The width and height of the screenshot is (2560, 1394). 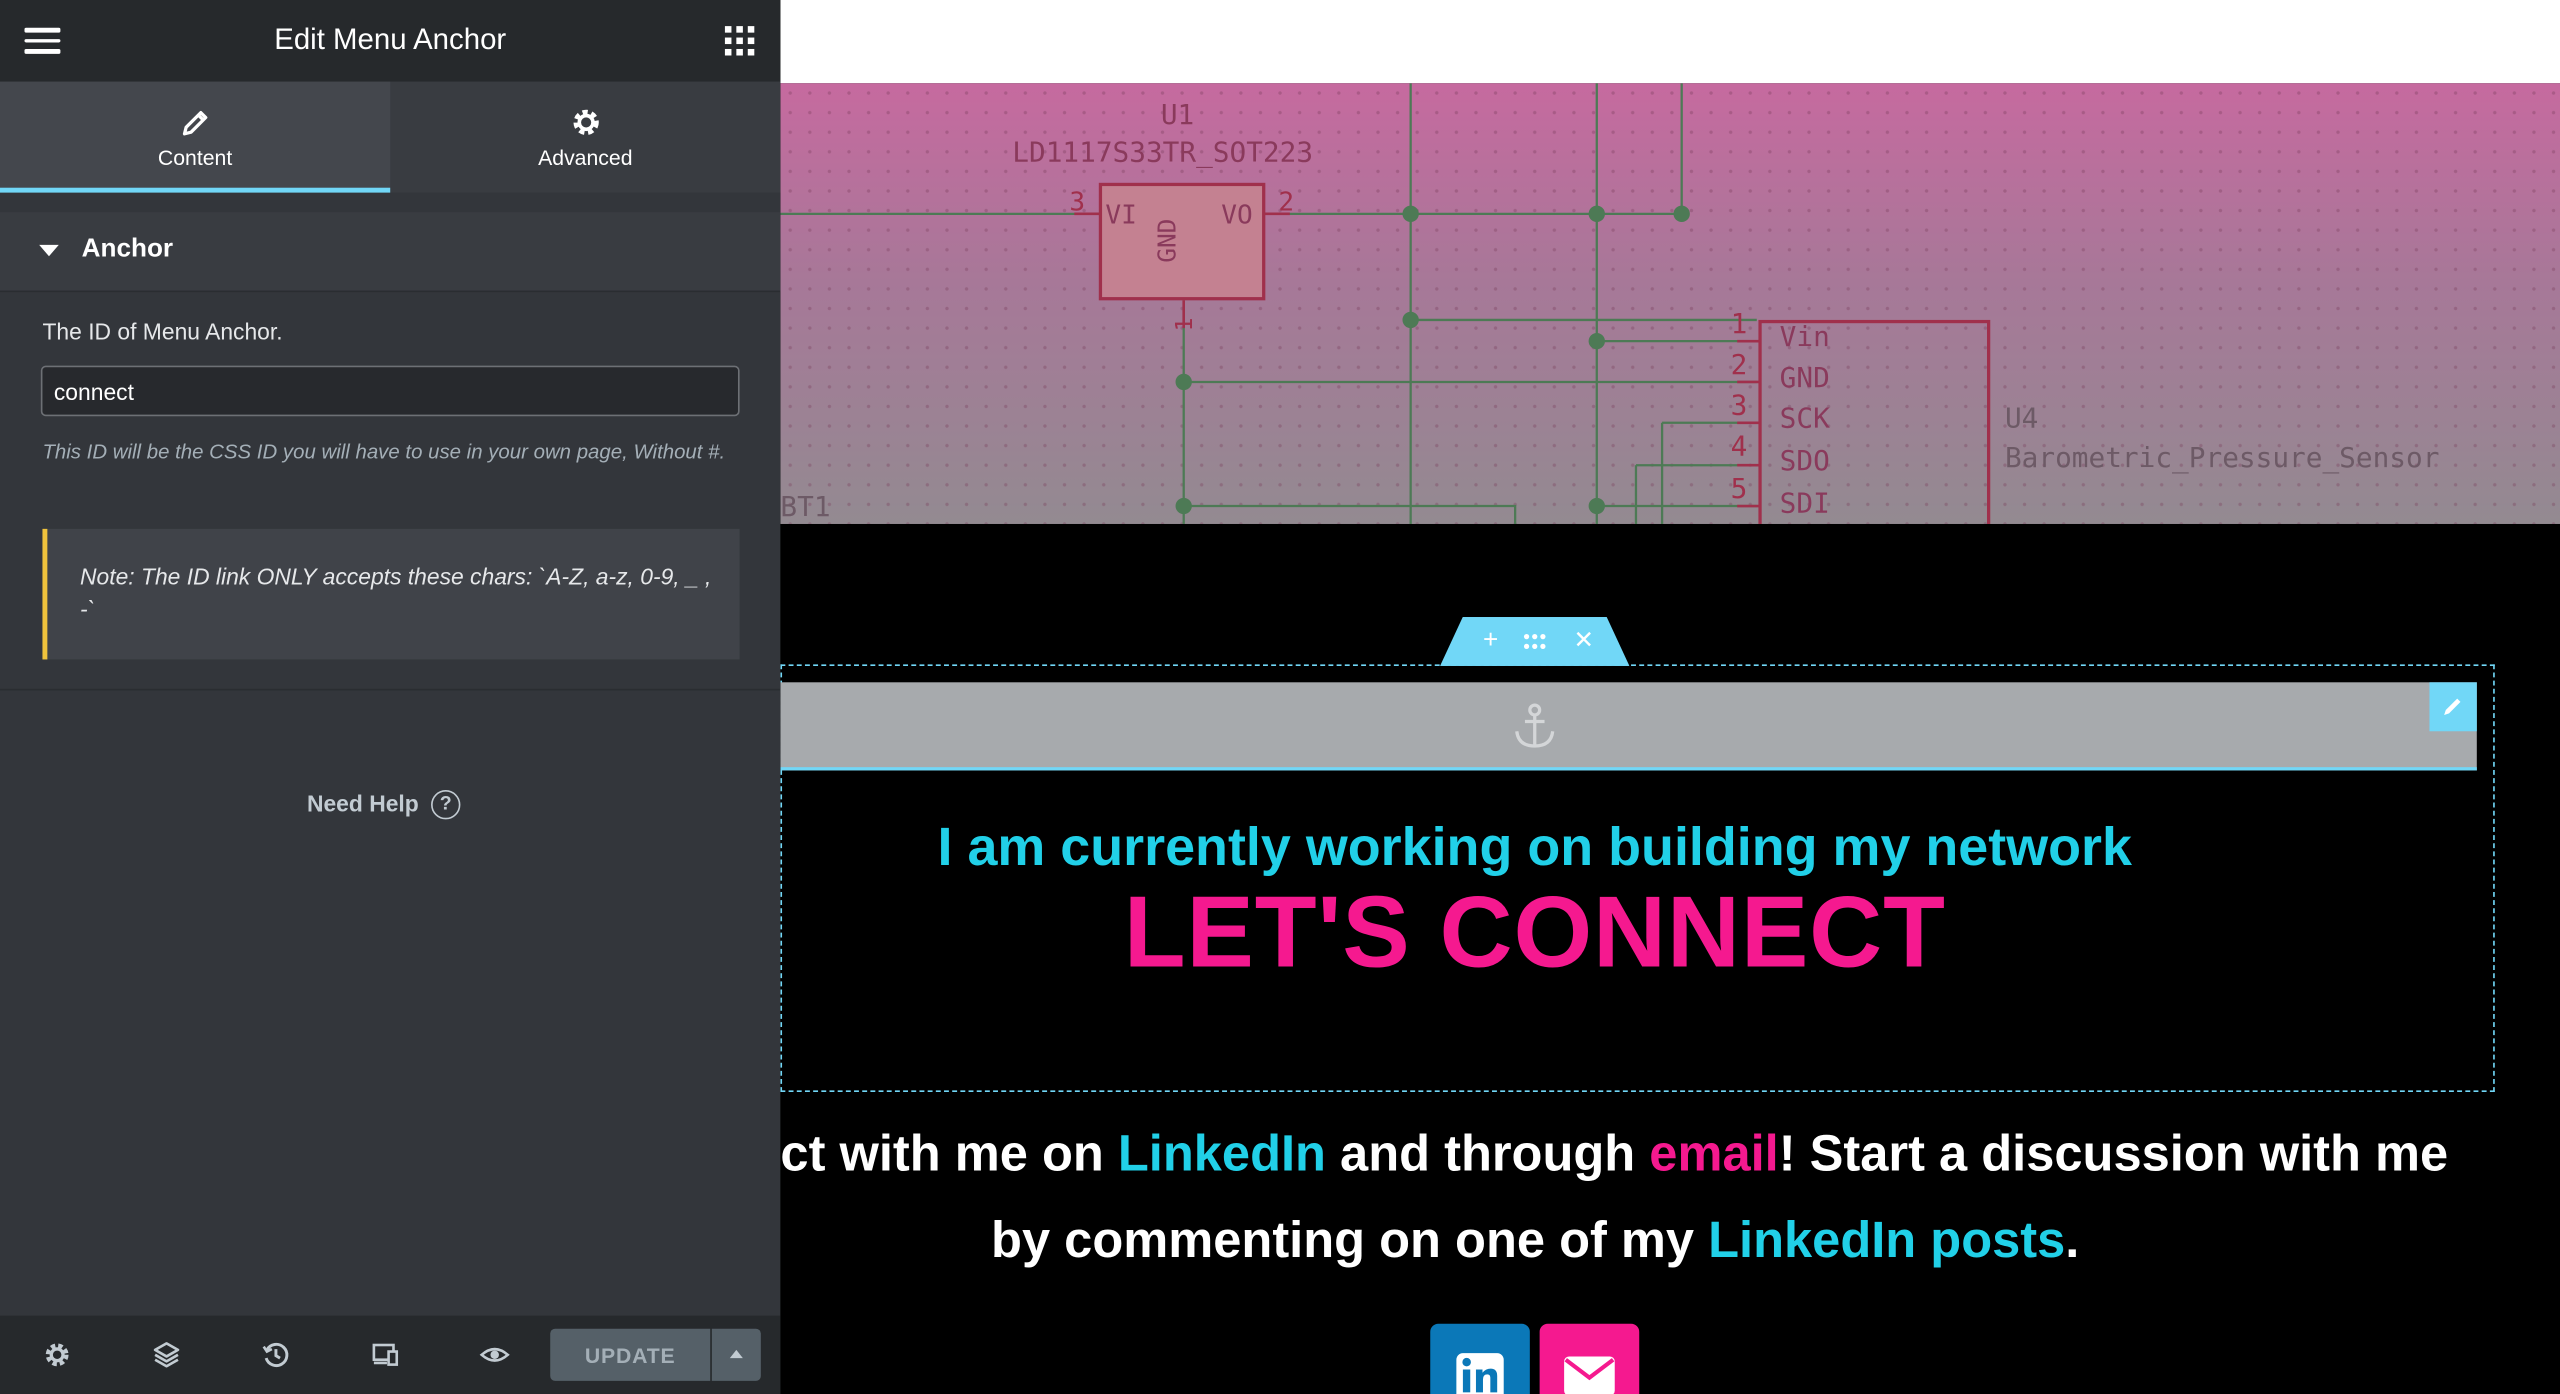 I want to click on tab-advanced: Advanced, so click(x=585, y=137).